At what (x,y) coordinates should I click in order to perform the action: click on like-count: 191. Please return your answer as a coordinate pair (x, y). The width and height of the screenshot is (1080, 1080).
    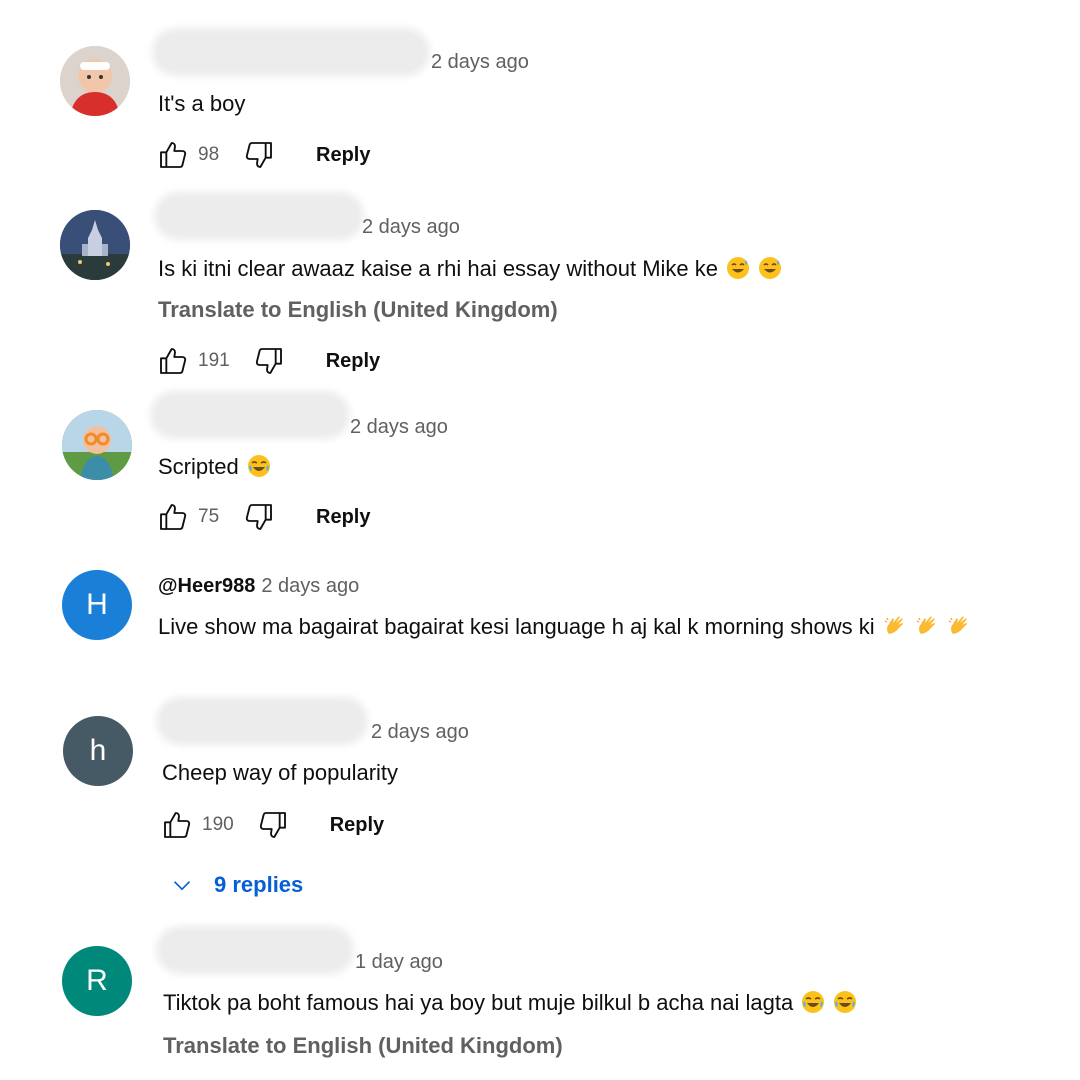
    Looking at the image, I should click on (214, 360).